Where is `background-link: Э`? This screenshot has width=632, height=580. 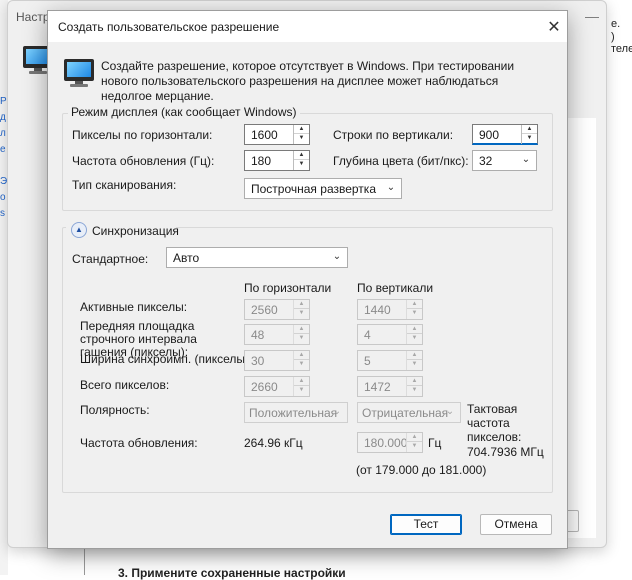
background-link: Э is located at coordinates (3, 182).